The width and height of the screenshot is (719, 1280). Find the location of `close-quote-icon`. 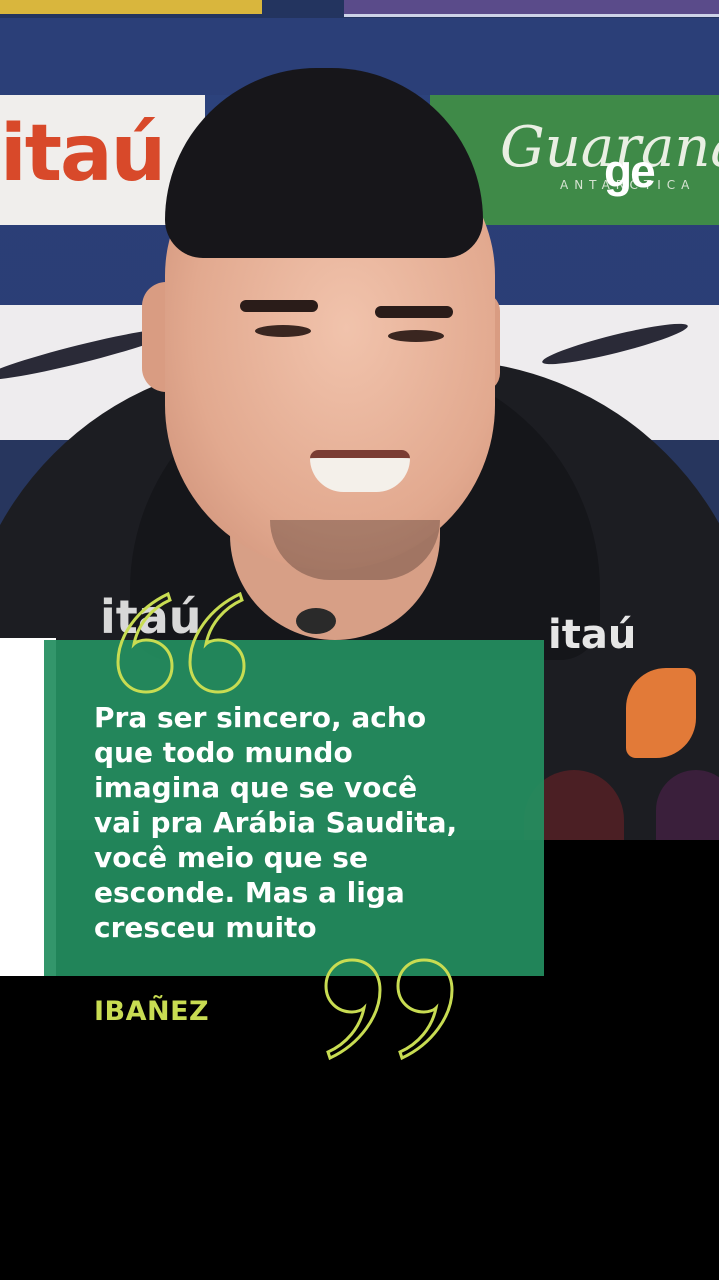

close-quote-icon is located at coordinates (389, 1009).